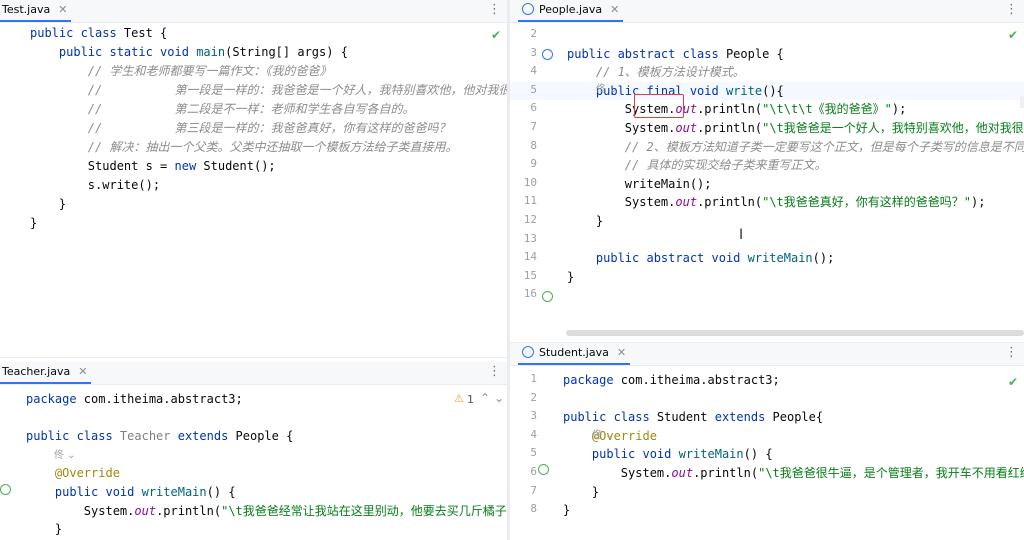 The height and width of the screenshot is (540, 1024). What do you see at coordinates (730, 109) in the screenshot?
I see `code-token: .println(` at bounding box center [730, 109].